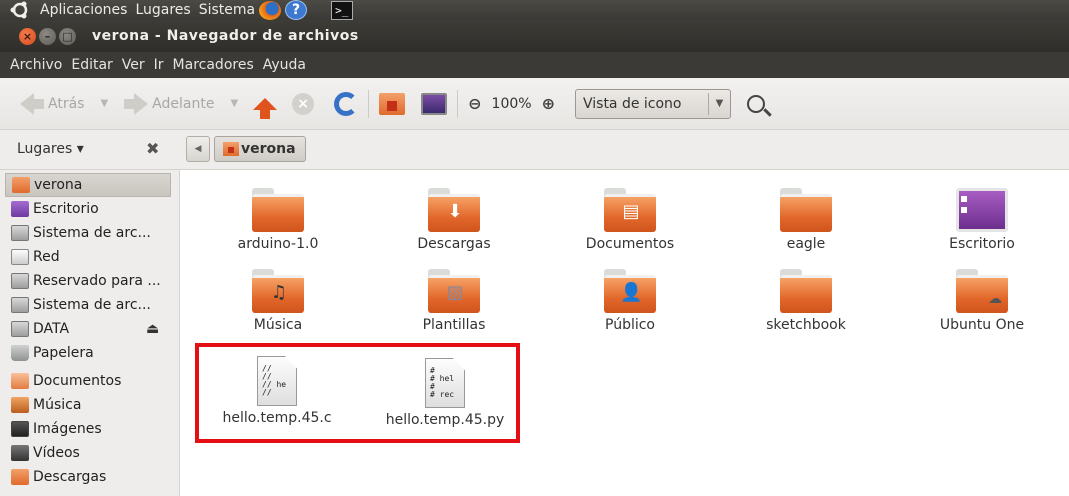  I want to click on desktop-icon, so click(20, 209).